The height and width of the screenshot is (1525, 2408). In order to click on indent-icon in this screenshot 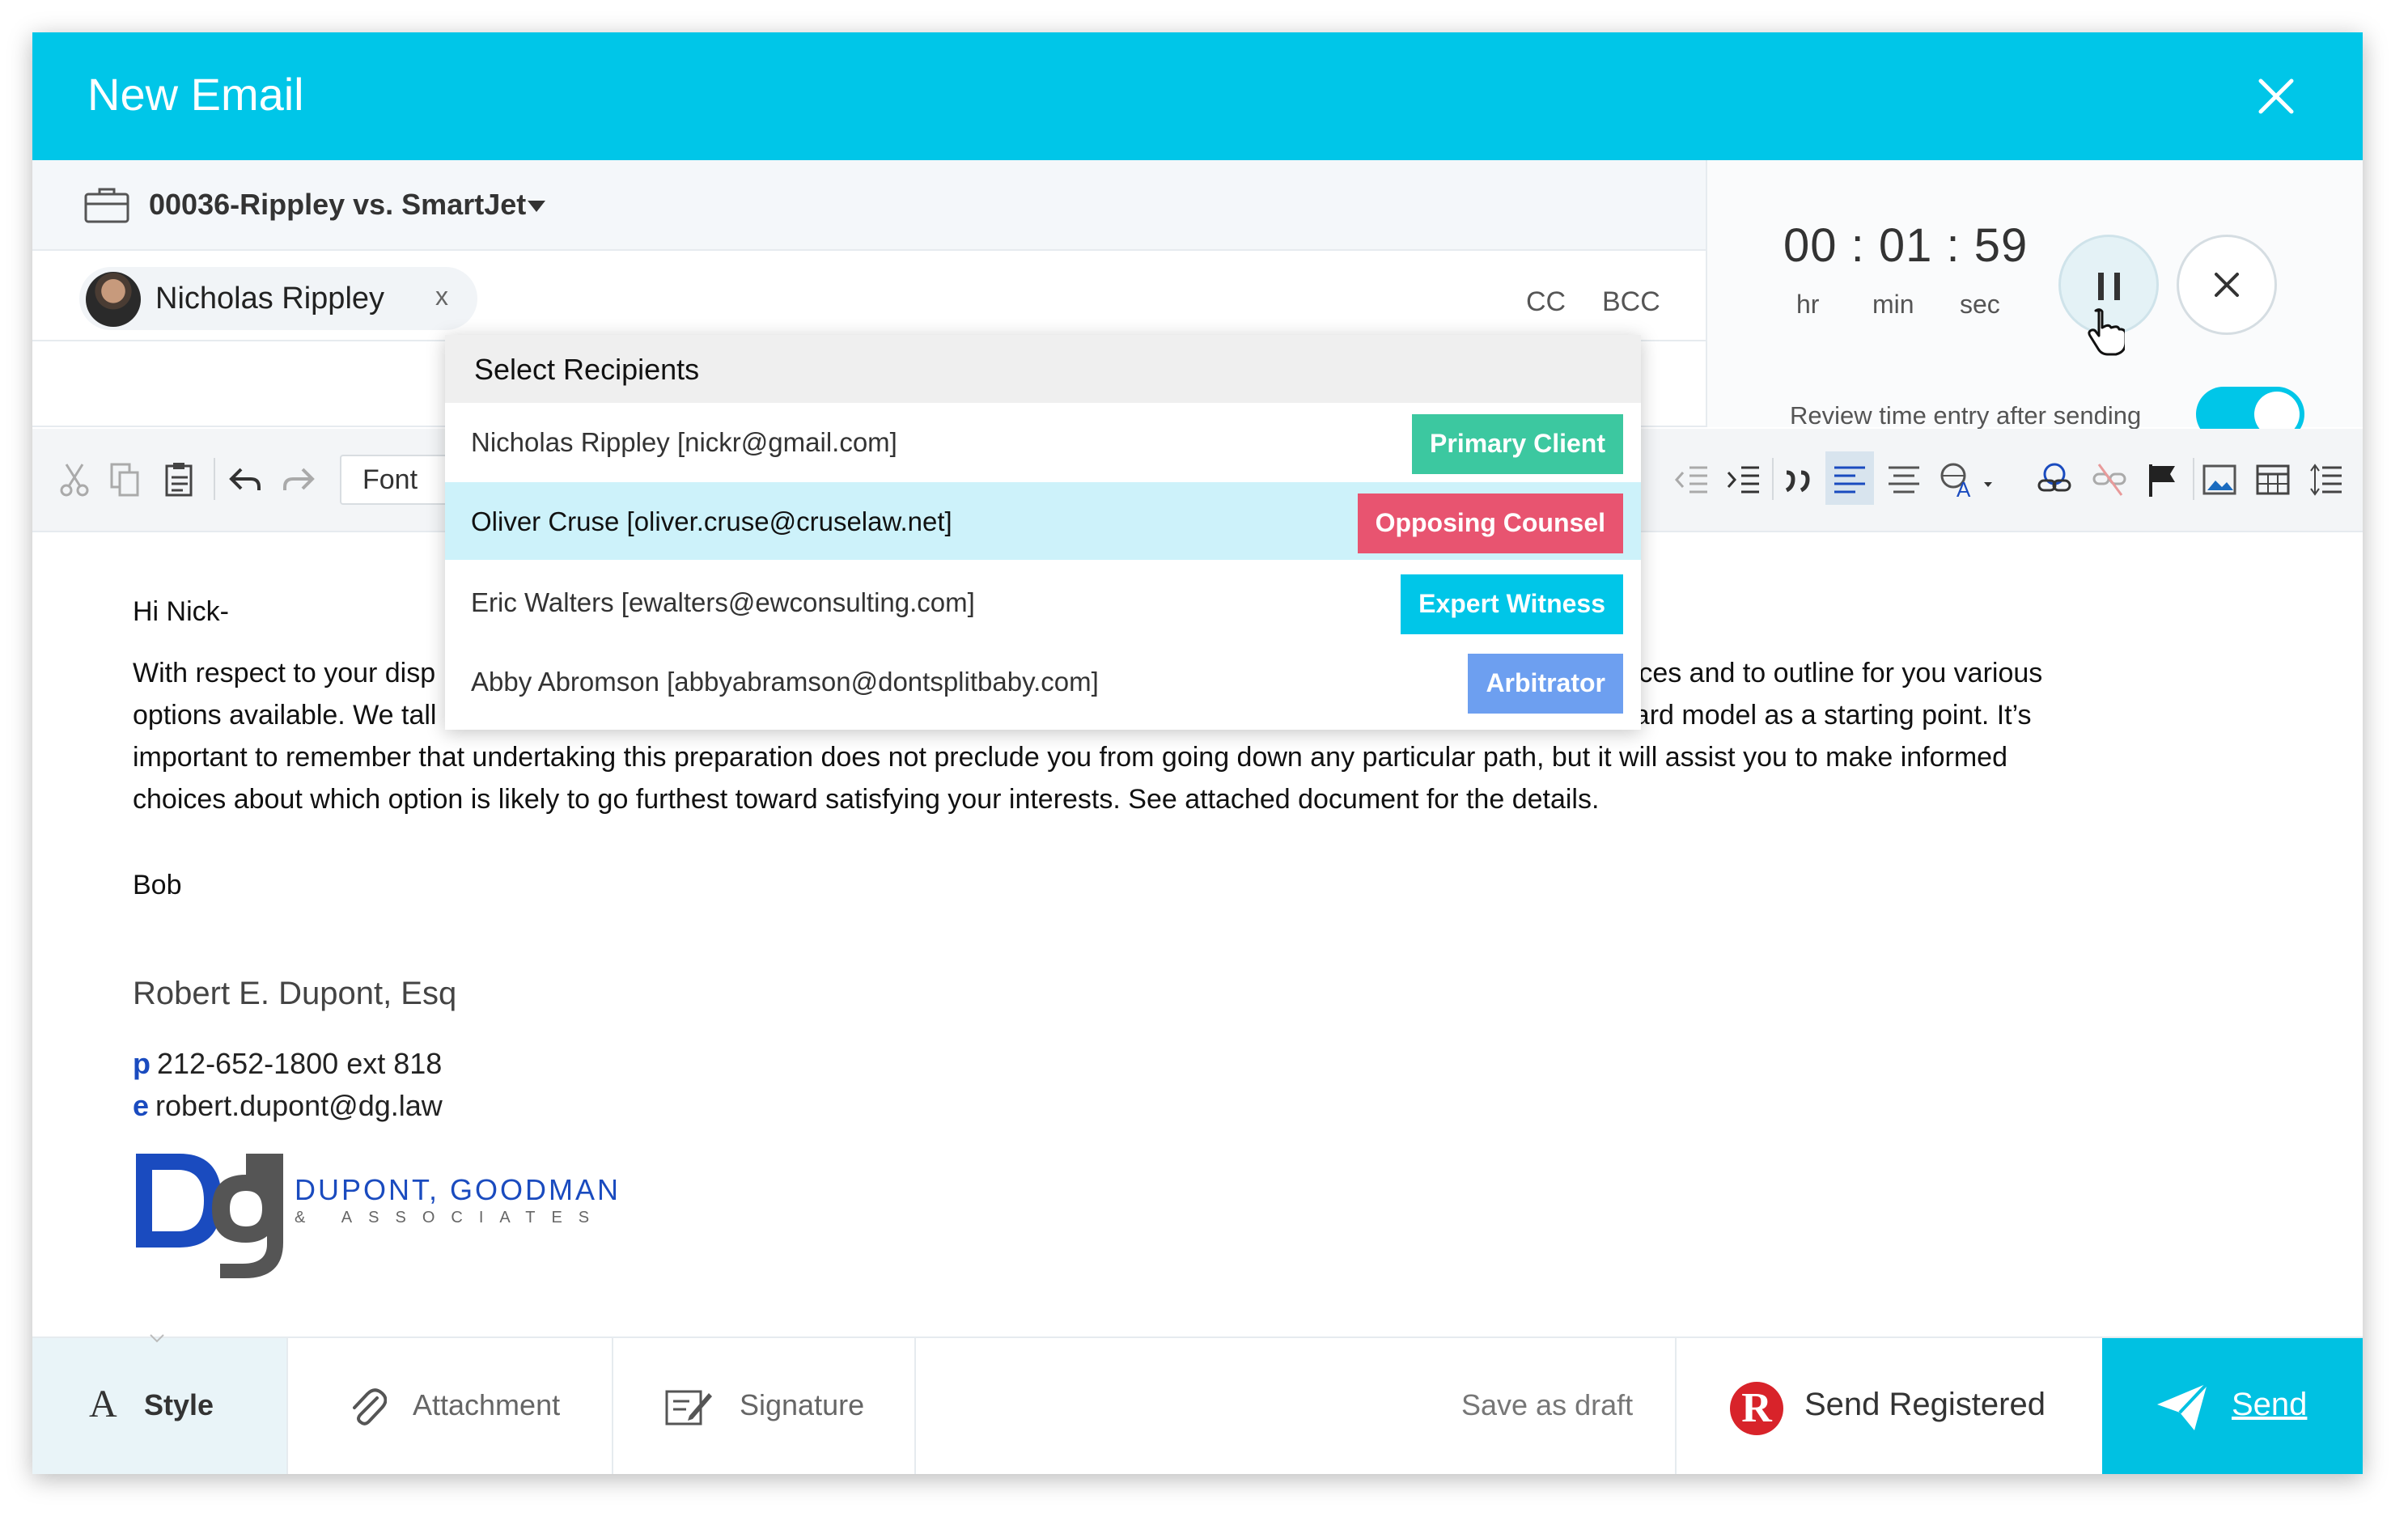, I will do `click(1744, 479)`.